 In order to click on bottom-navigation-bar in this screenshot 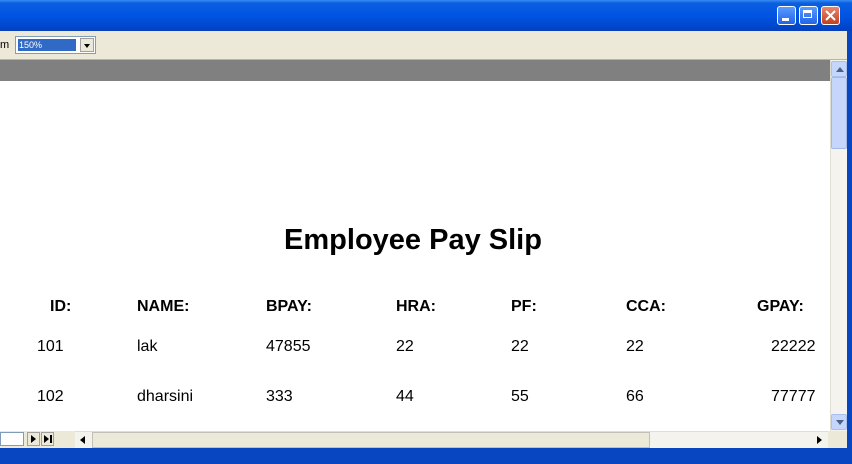, I will do `click(426, 439)`.